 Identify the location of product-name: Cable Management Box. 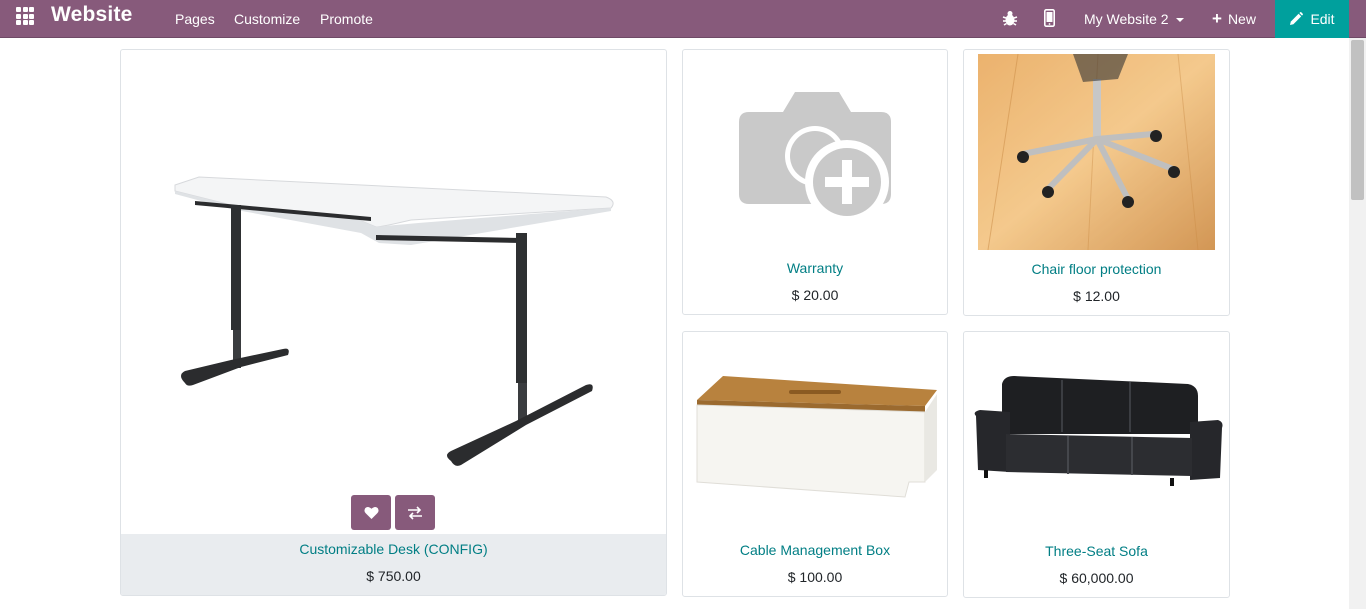
(815, 550).